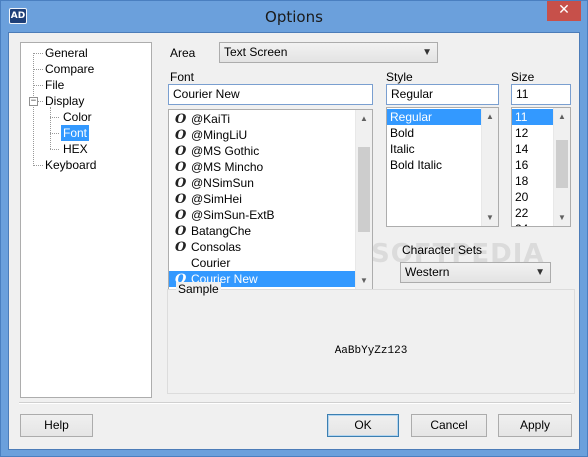 Image resolution: width=588 pixels, height=457 pixels. Describe the element at coordinates (227, 167) in the screenshot. I see `list-item-label: @MS Mincho` at that location.